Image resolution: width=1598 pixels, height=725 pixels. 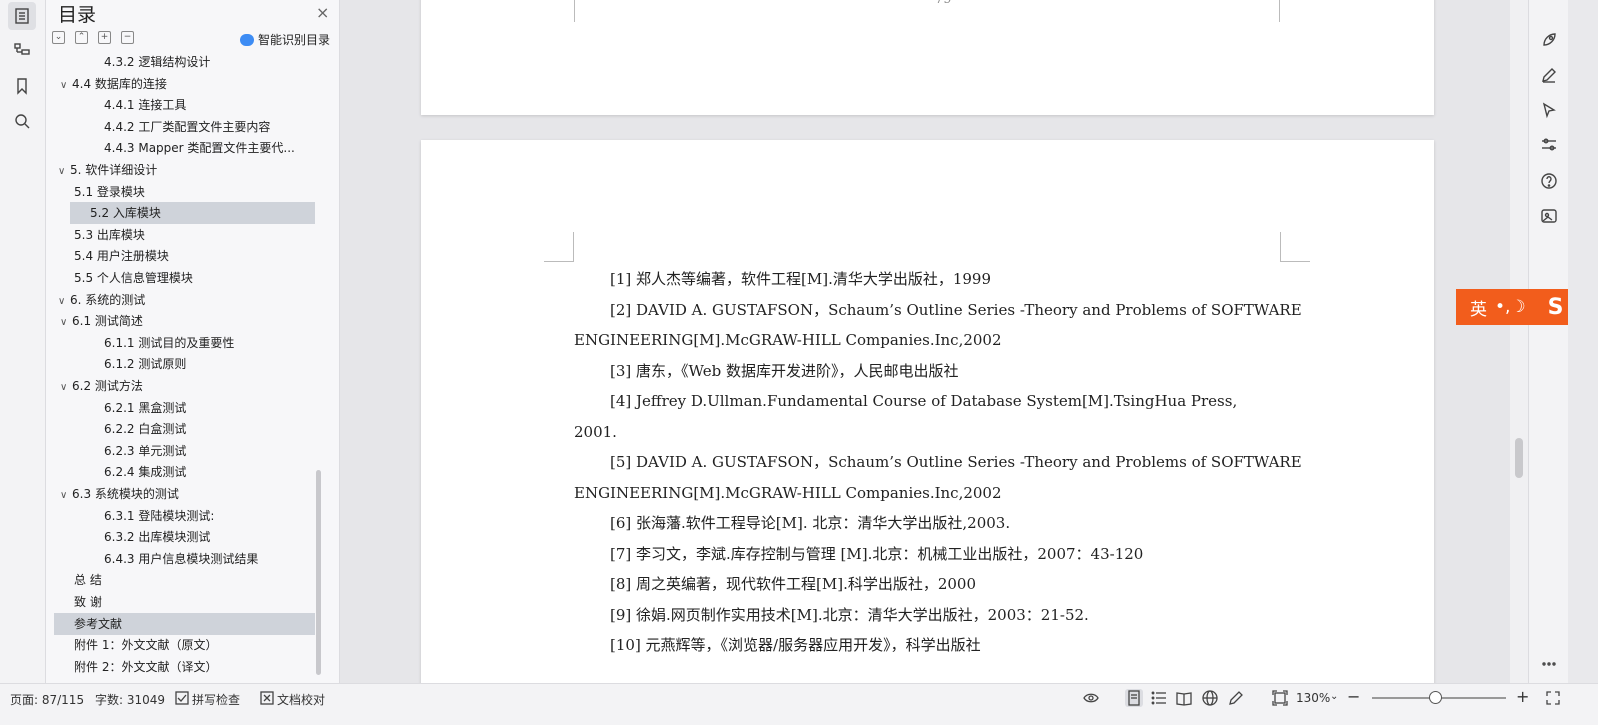 I want to click on toc-item: 6.1.1 测试目的及重要性, so click(x=184, y=343).